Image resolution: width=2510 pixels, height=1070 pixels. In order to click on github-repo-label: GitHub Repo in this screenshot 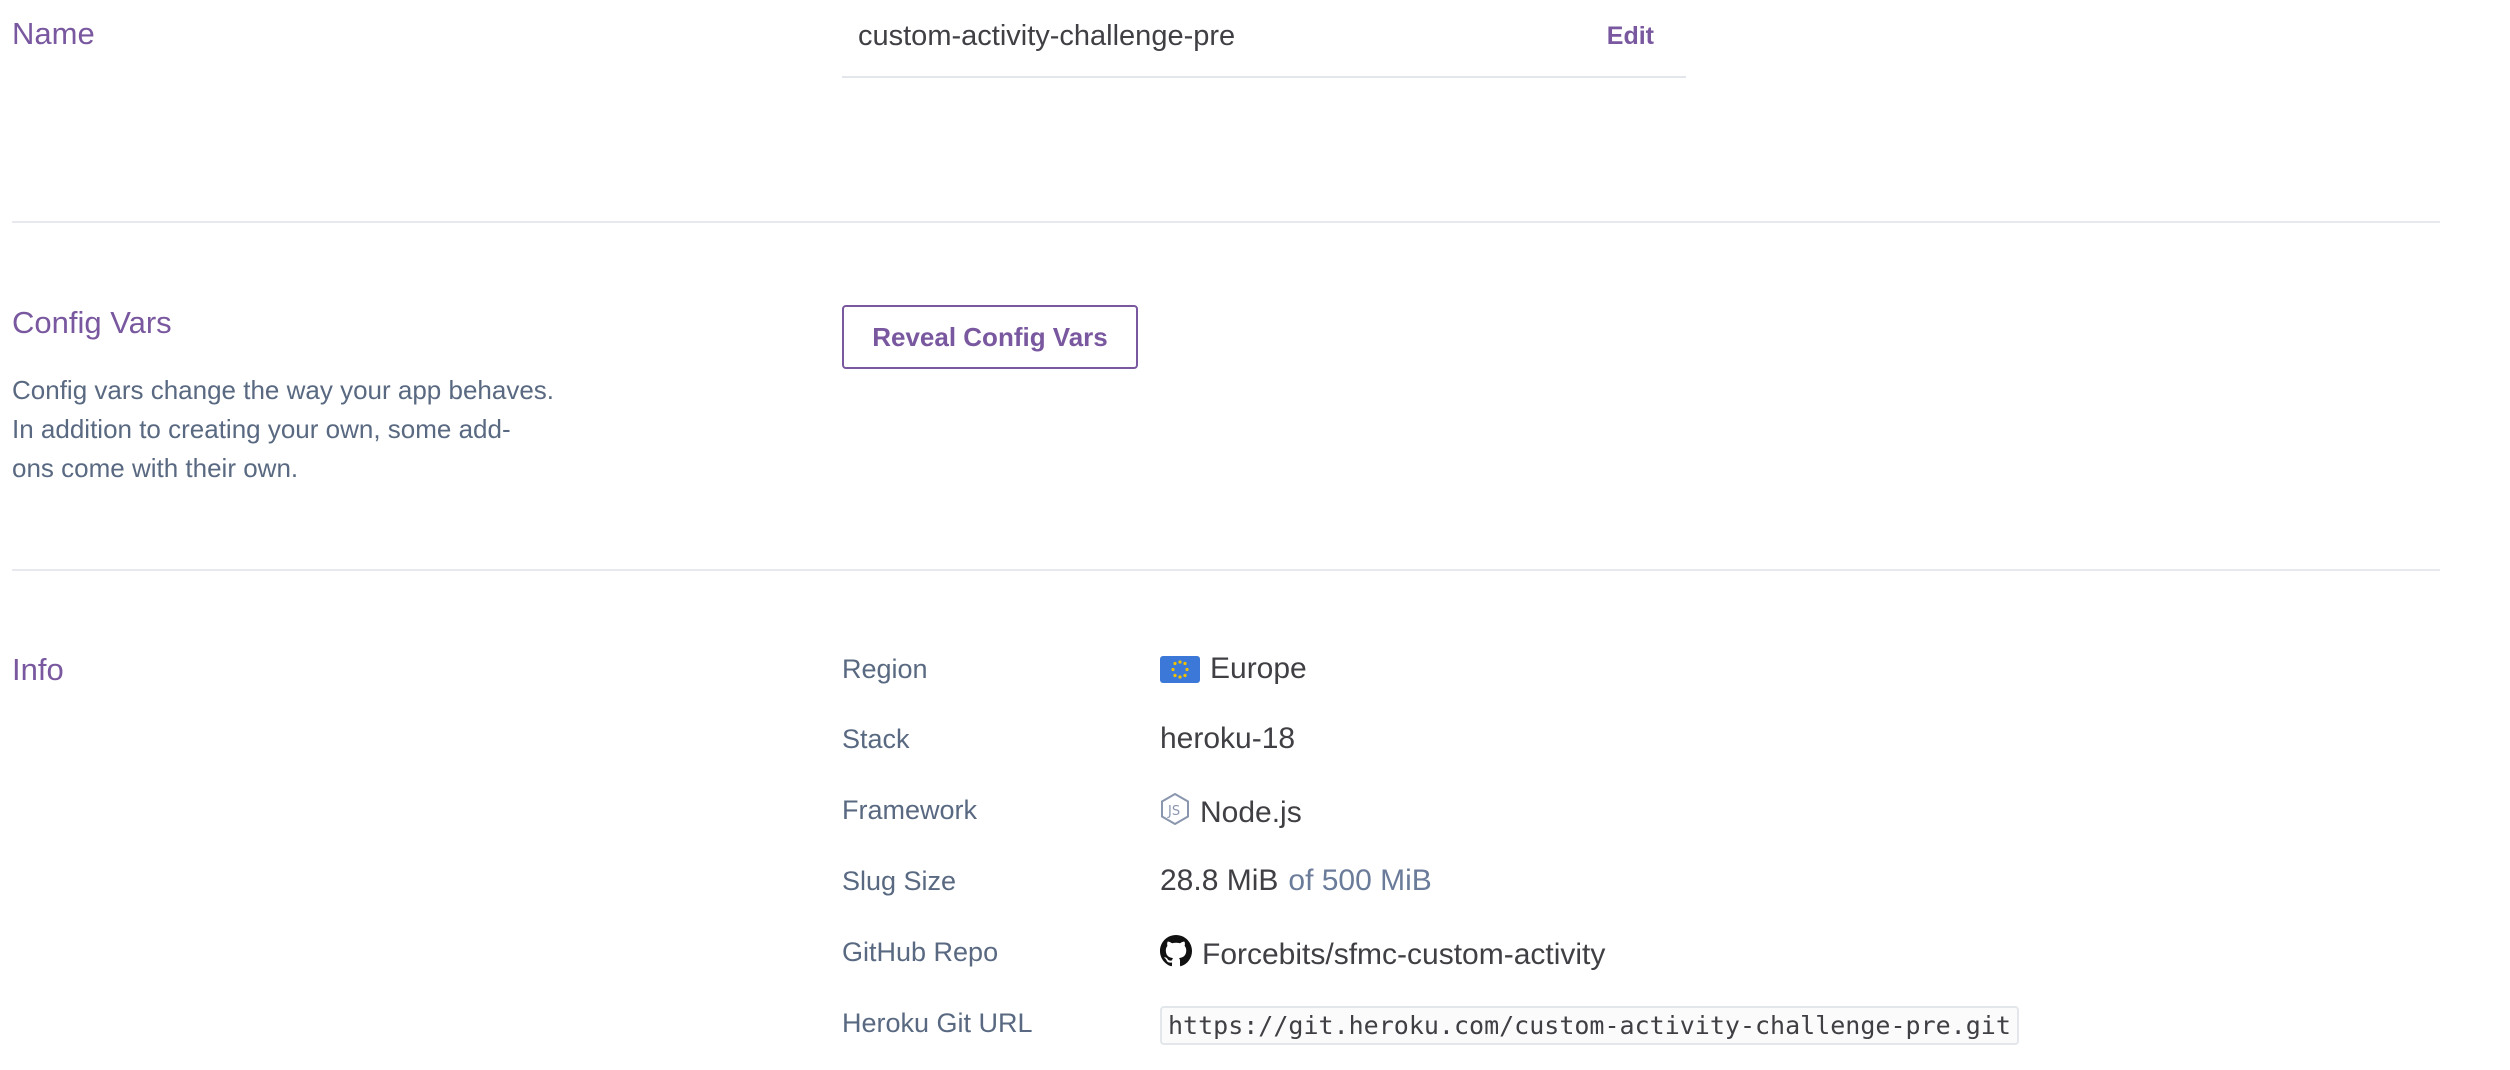, I will do `click(920, 952)`.